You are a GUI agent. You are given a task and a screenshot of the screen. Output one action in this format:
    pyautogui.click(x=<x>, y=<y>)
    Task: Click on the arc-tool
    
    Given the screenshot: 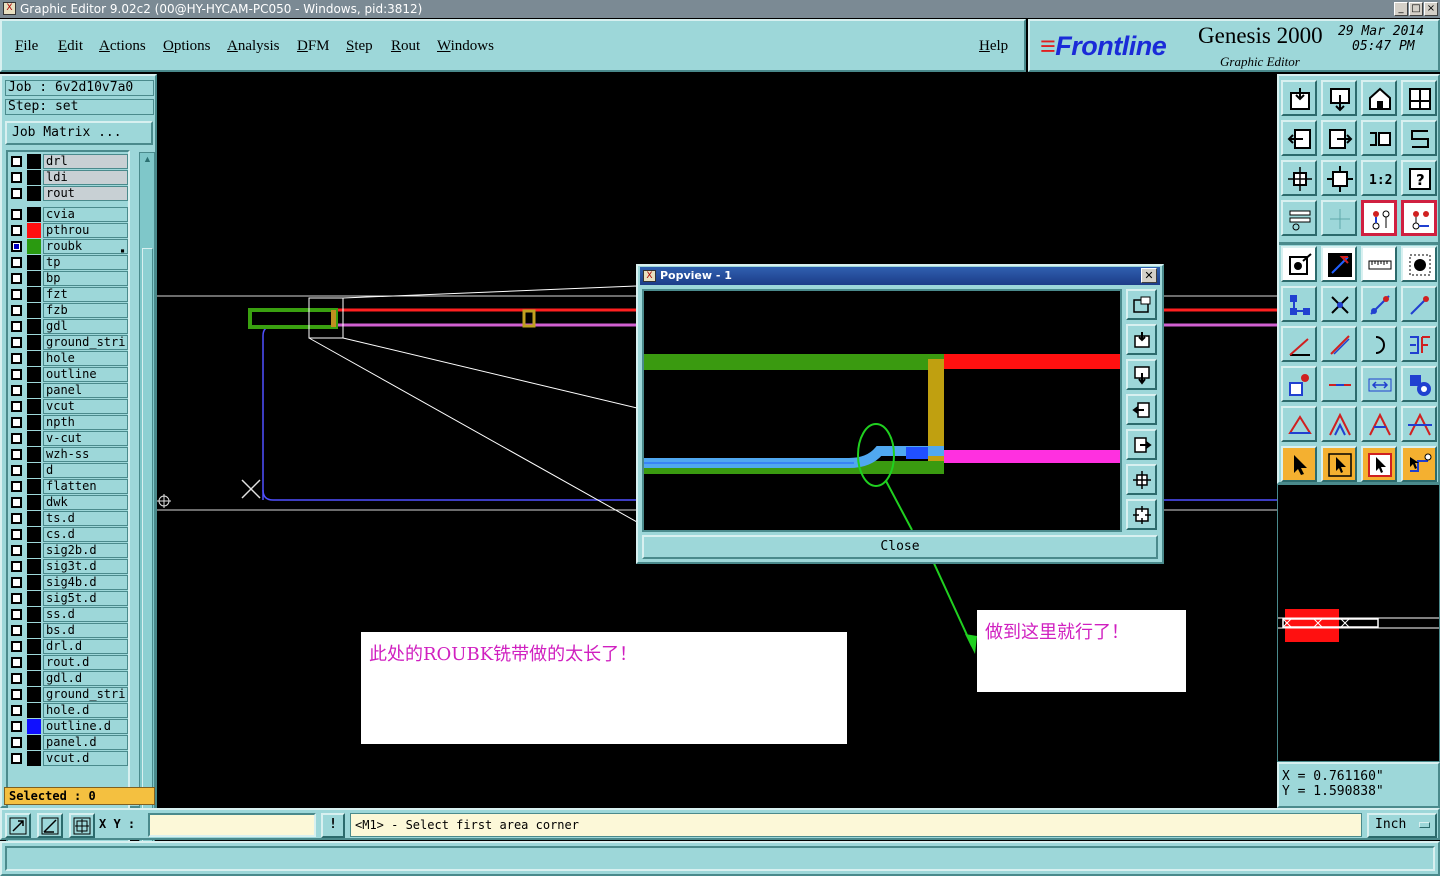 What is the action you would take?
    pyautogui.click(x=1379, y=344)
    